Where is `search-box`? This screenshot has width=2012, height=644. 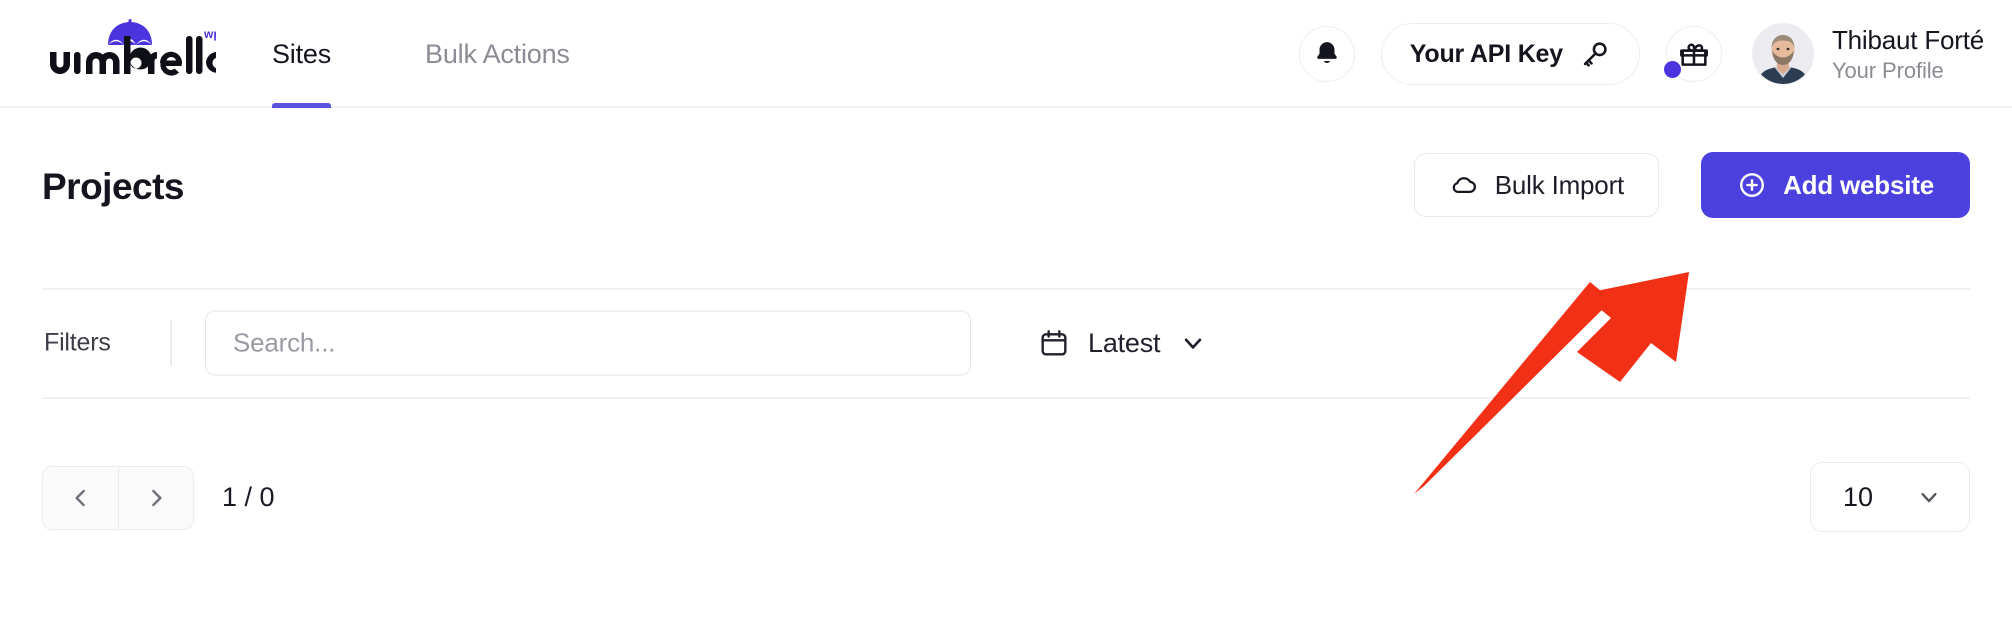 search-box is located at coordinates (588, 343).